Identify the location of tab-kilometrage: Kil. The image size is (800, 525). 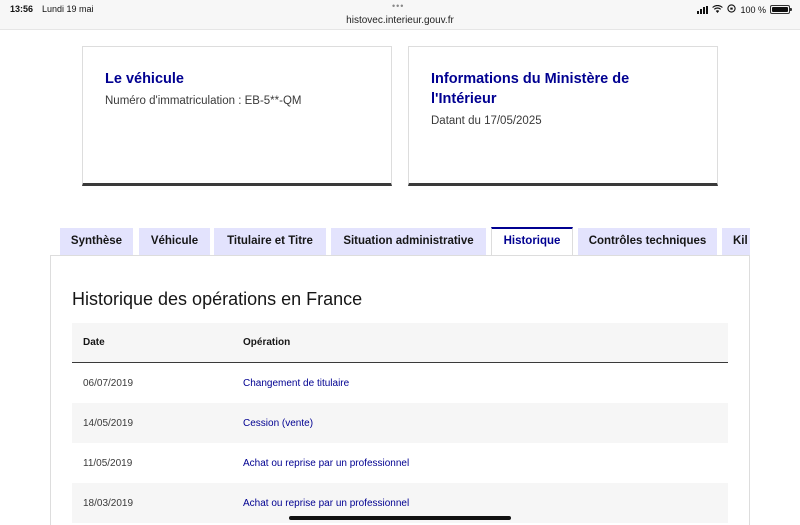
(736, 241).